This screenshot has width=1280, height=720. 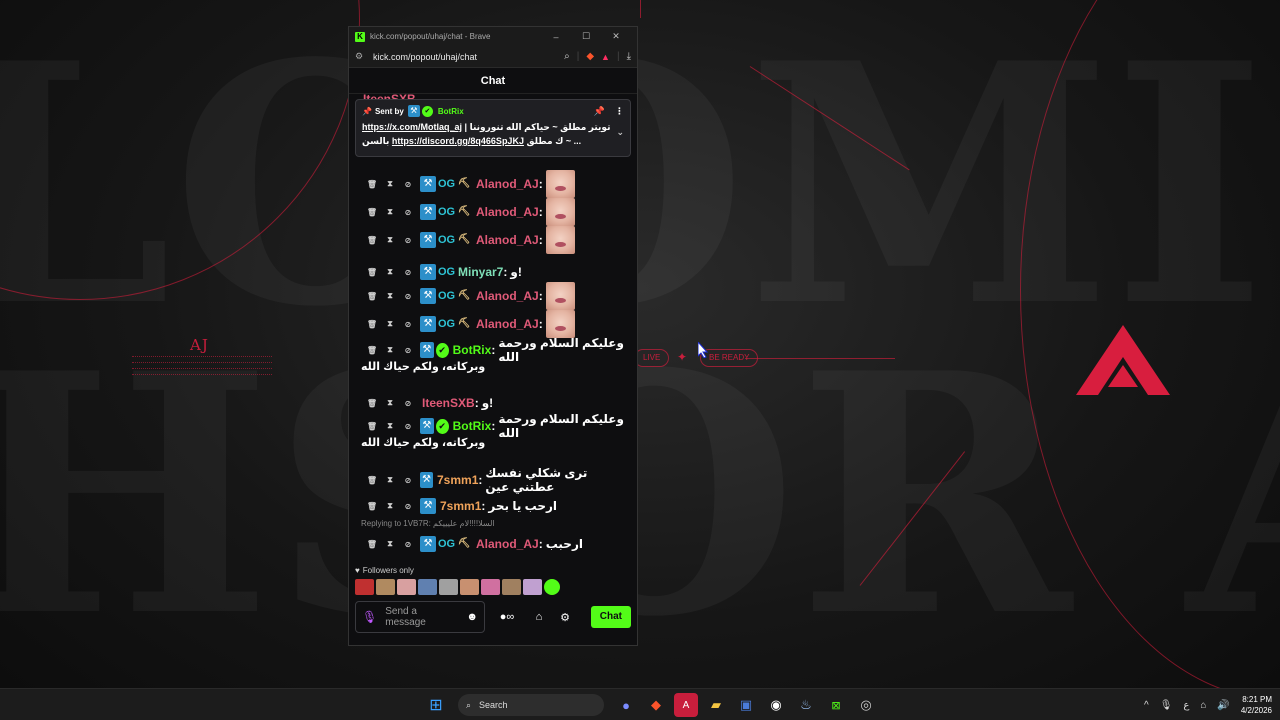 What do you see at coordinates (686, 705) in the screenshot?
I see `apex-app-icon: A` at bounding box center [686, 705].